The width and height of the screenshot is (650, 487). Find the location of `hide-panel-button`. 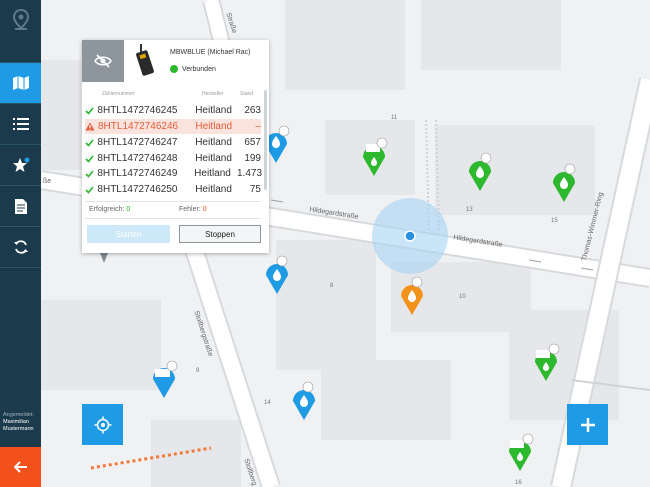

hide-panel-button is located at coordinates (103, 61).